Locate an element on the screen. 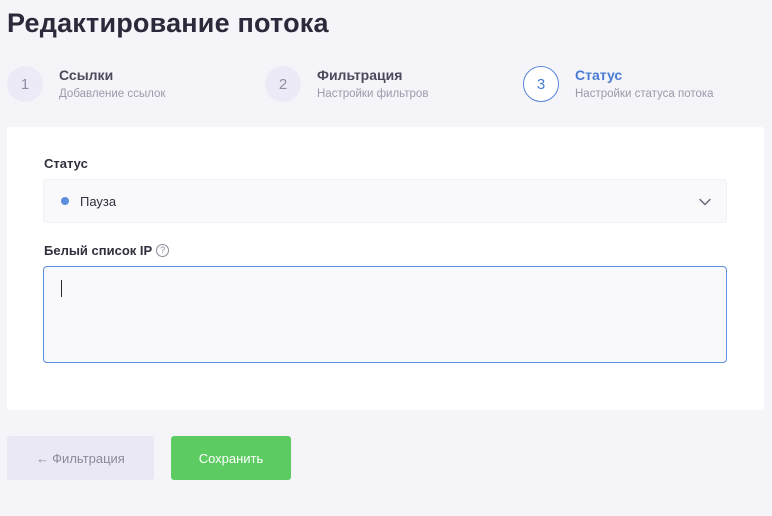 The image size is (772, 516). chevron-down-icon is located at coordinates (705, 202).